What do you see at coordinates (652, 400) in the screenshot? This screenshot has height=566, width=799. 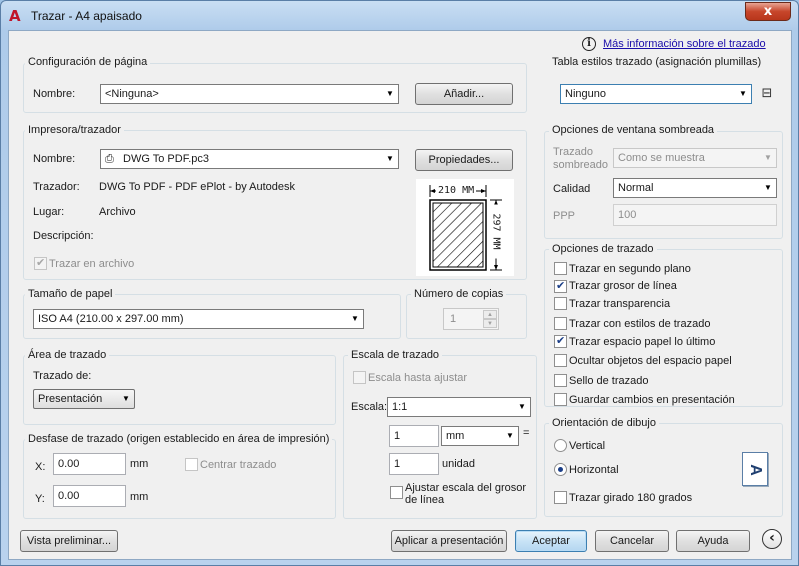 I see `save-changes-label: Guardar cambios en presentación` at bounding box center [652, 400].